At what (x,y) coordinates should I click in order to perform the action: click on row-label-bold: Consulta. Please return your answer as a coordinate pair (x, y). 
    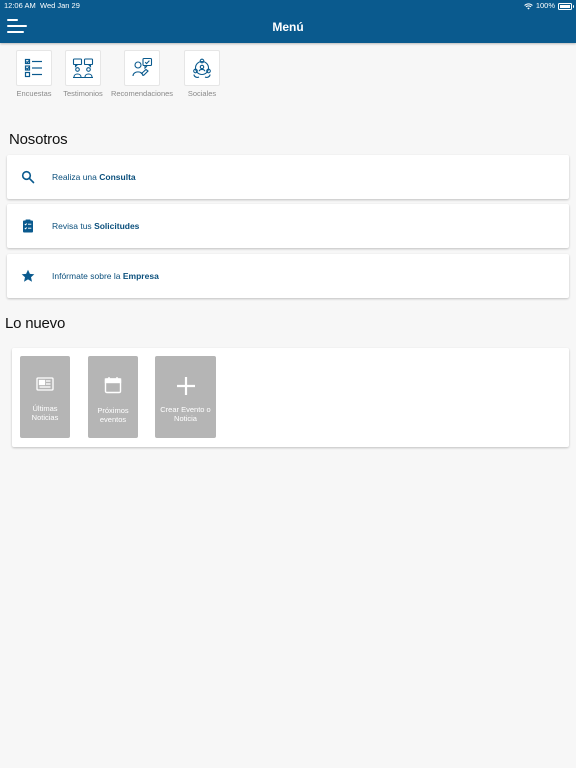
    Looking at the image, I should click on (117, 177).